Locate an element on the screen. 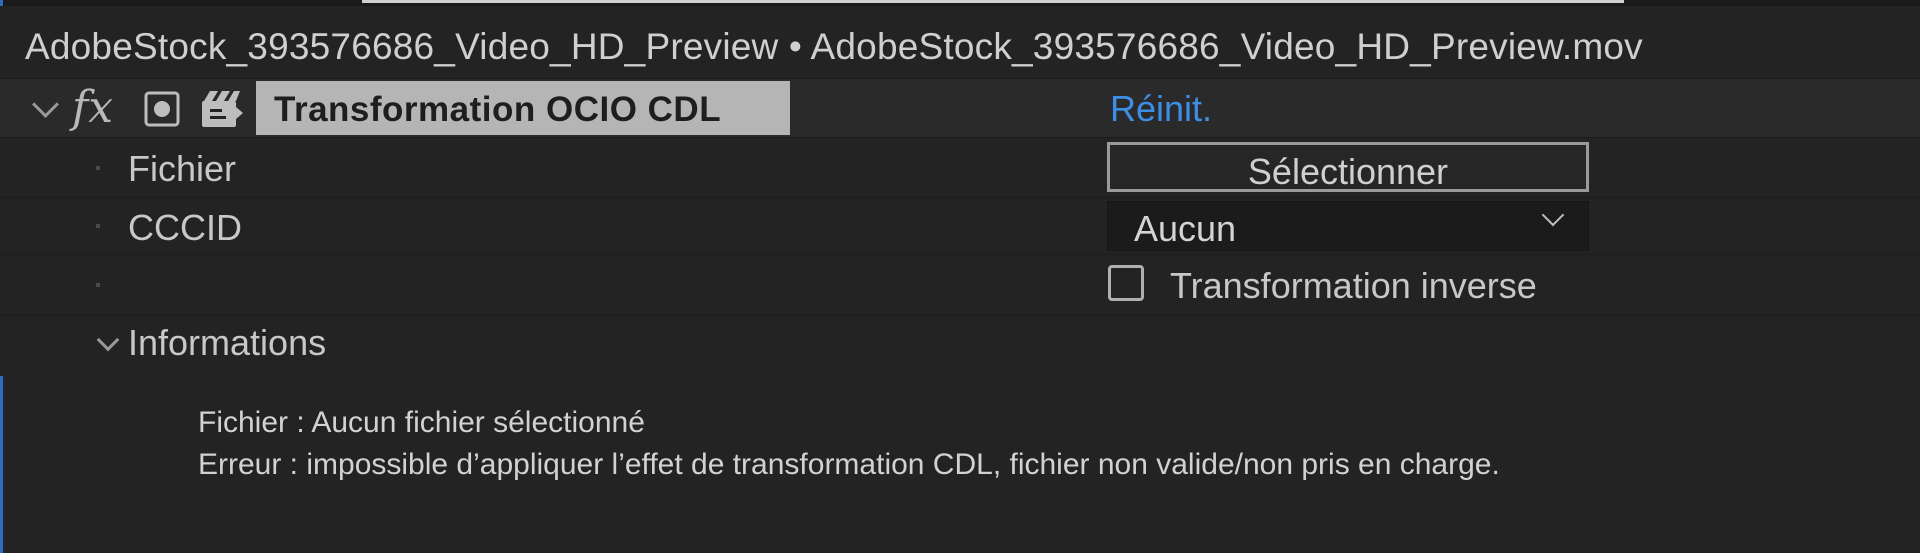  property-row-fichier: Fichier Sélectionner is located at coordinates (960, 168).